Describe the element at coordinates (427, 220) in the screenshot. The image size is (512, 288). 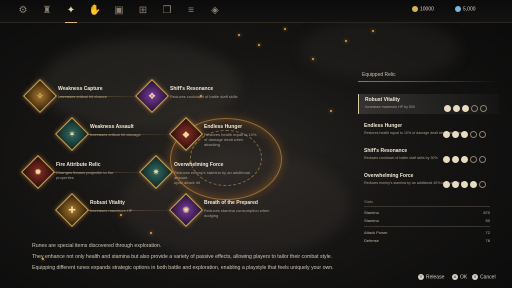
I see `stat-row: Stamina 50` at that location.